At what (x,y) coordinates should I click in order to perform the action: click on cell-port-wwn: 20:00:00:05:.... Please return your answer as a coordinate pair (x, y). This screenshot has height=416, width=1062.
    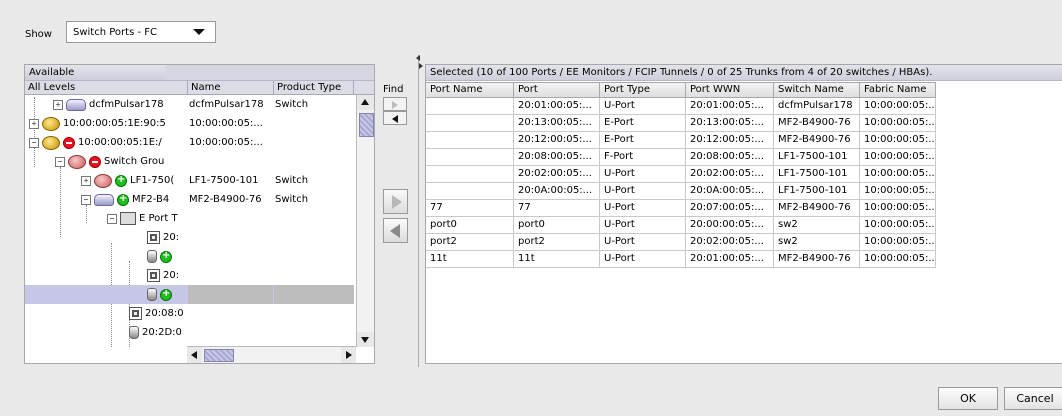
    Looking at the image, I should click on (730, 225).